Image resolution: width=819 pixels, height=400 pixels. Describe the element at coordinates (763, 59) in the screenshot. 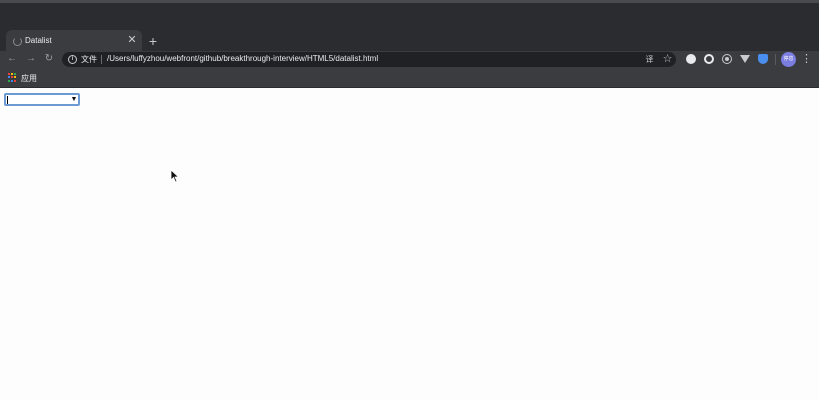

I see `shield-extension-icon` at that location.